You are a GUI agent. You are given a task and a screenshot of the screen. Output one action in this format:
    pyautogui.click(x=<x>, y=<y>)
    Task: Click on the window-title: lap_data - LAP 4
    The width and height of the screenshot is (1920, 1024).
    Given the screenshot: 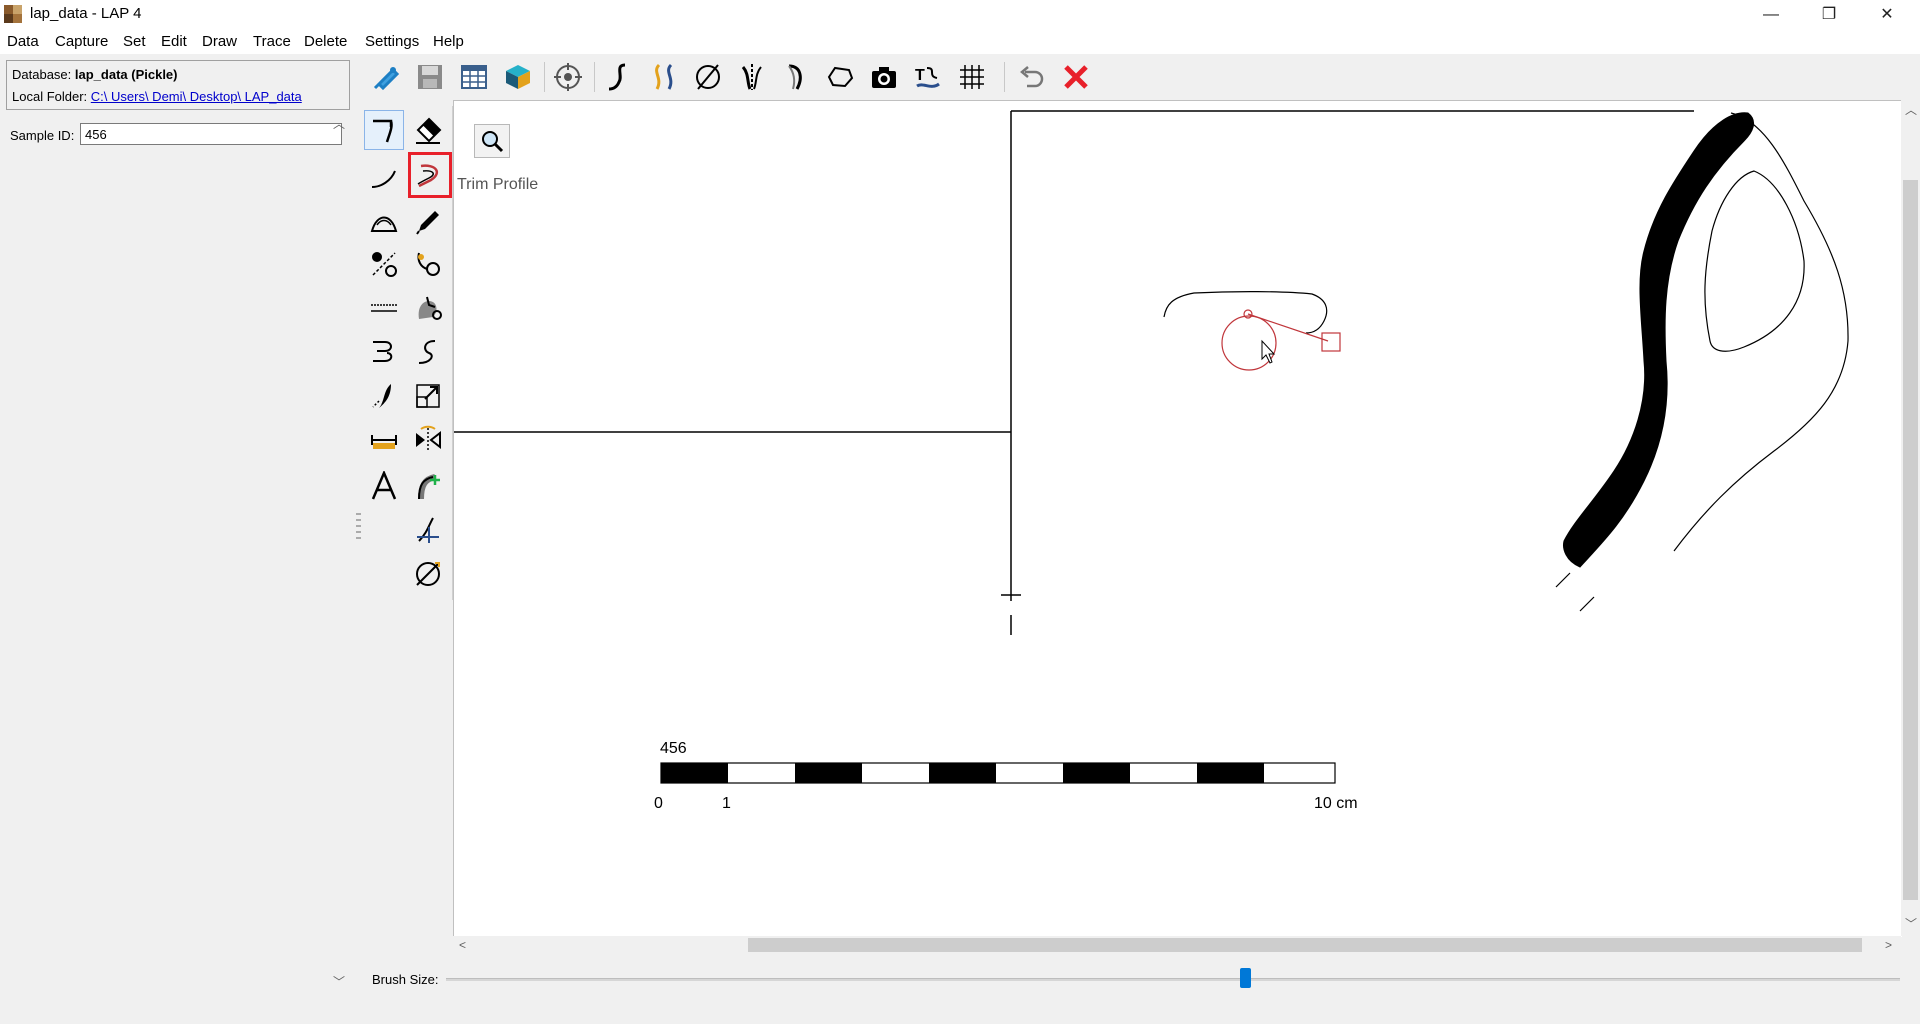 What is the action you would take?
    pyautogui.click(x=86, y=13)
    